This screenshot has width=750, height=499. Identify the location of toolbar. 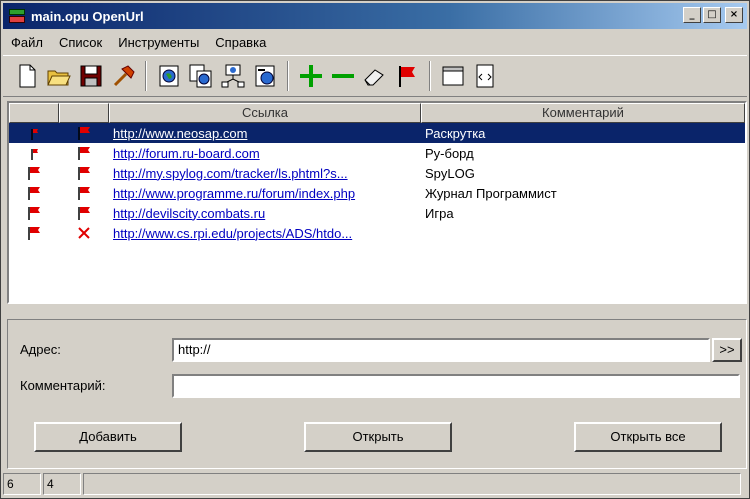
(375, 76).